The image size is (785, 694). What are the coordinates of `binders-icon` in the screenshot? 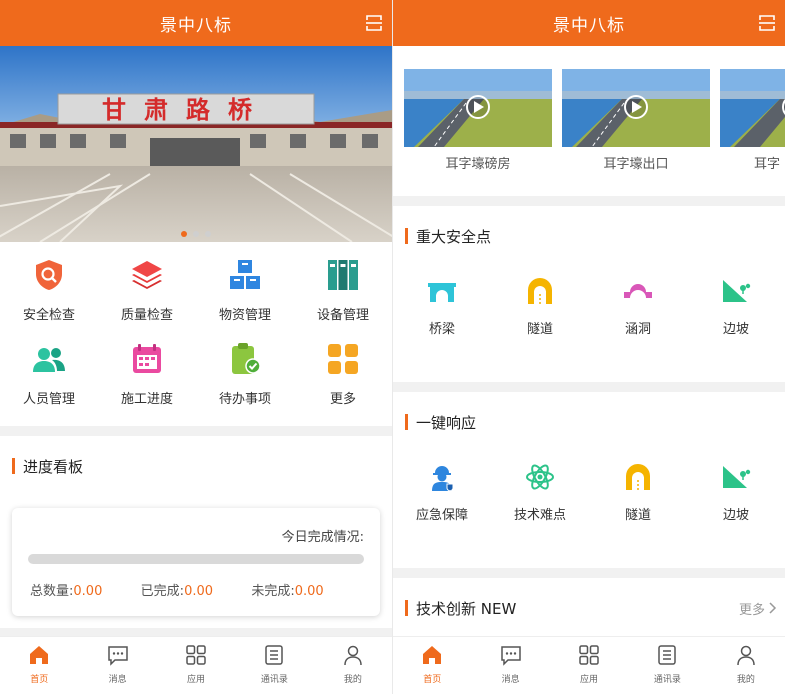 It's located at (343, 275).